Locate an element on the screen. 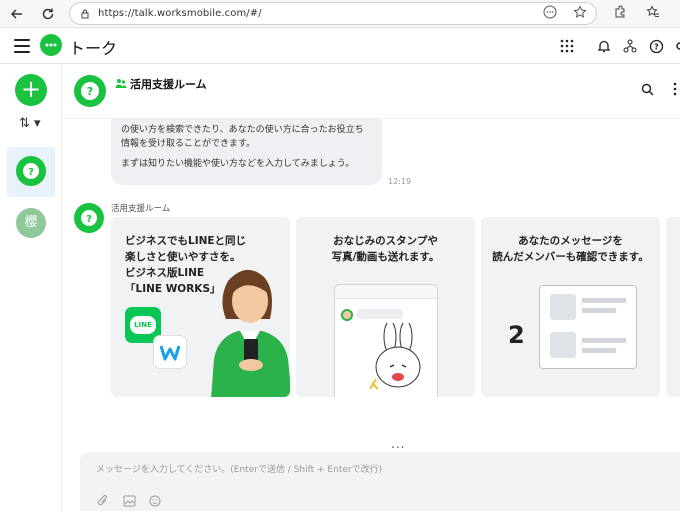 The height and width of the screenshot is (511, 680). person-illustration is located at coordinates (250, 333).